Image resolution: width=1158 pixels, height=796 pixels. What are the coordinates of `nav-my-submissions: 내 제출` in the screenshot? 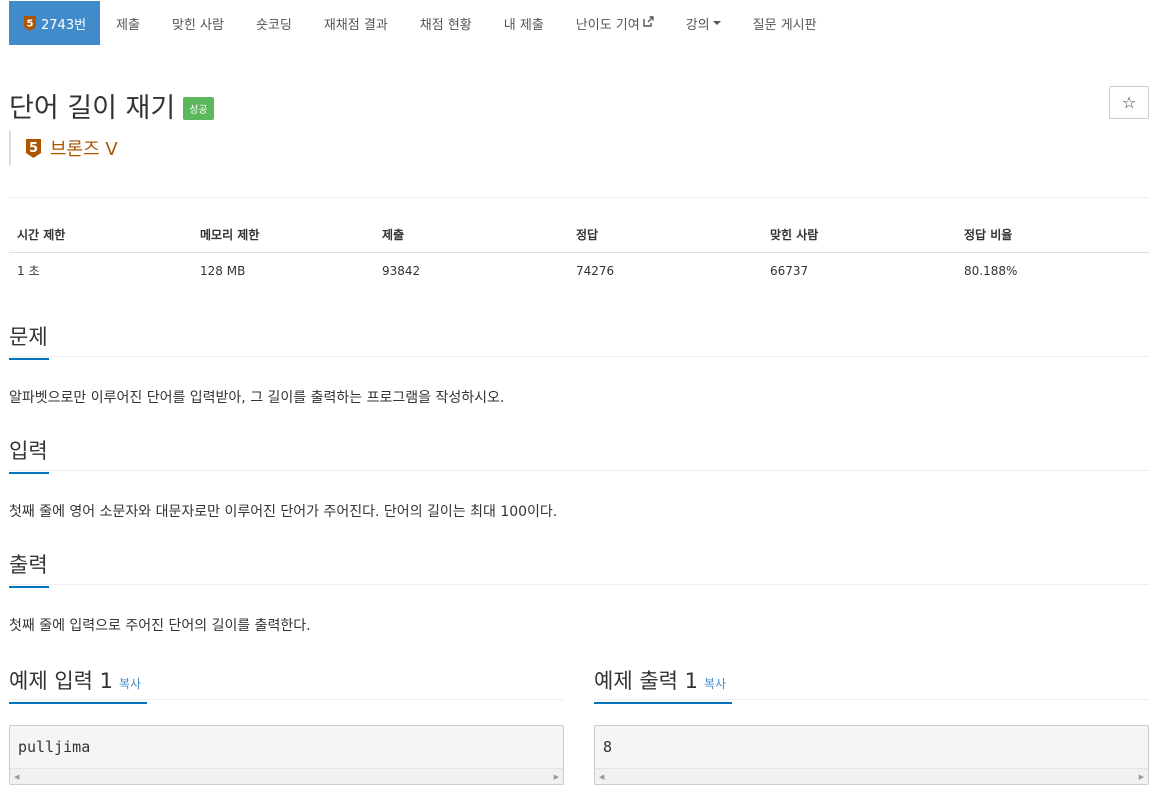 It's located at (524, 23).